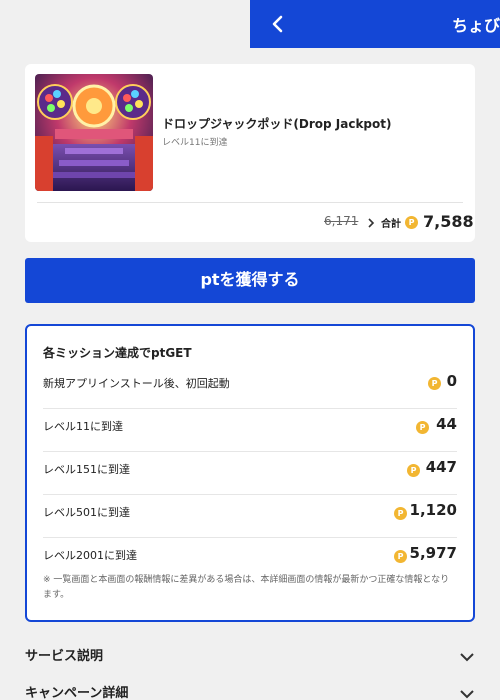  What do you see at coordinates (433, 510) in the screenshot?
I see `mission-points: 1,120` at bounding box center [433, 510].